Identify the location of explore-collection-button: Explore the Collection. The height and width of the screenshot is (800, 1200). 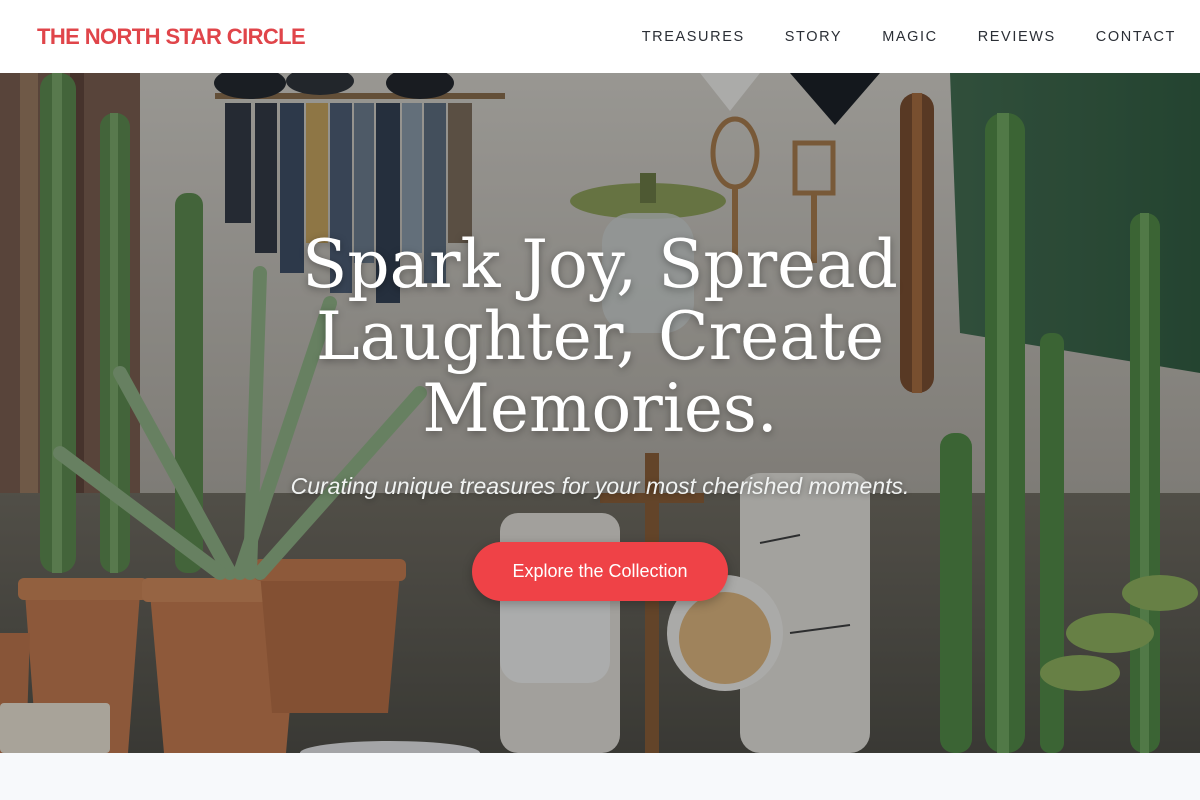
(600, 571).